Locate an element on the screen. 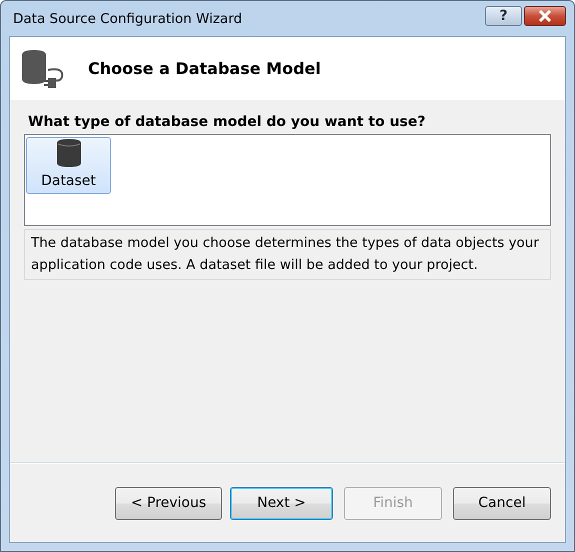 The height and width of the screenshot is (552, 575). question-label: What type of database model do you want to use? is located at coordinates (227, 122).